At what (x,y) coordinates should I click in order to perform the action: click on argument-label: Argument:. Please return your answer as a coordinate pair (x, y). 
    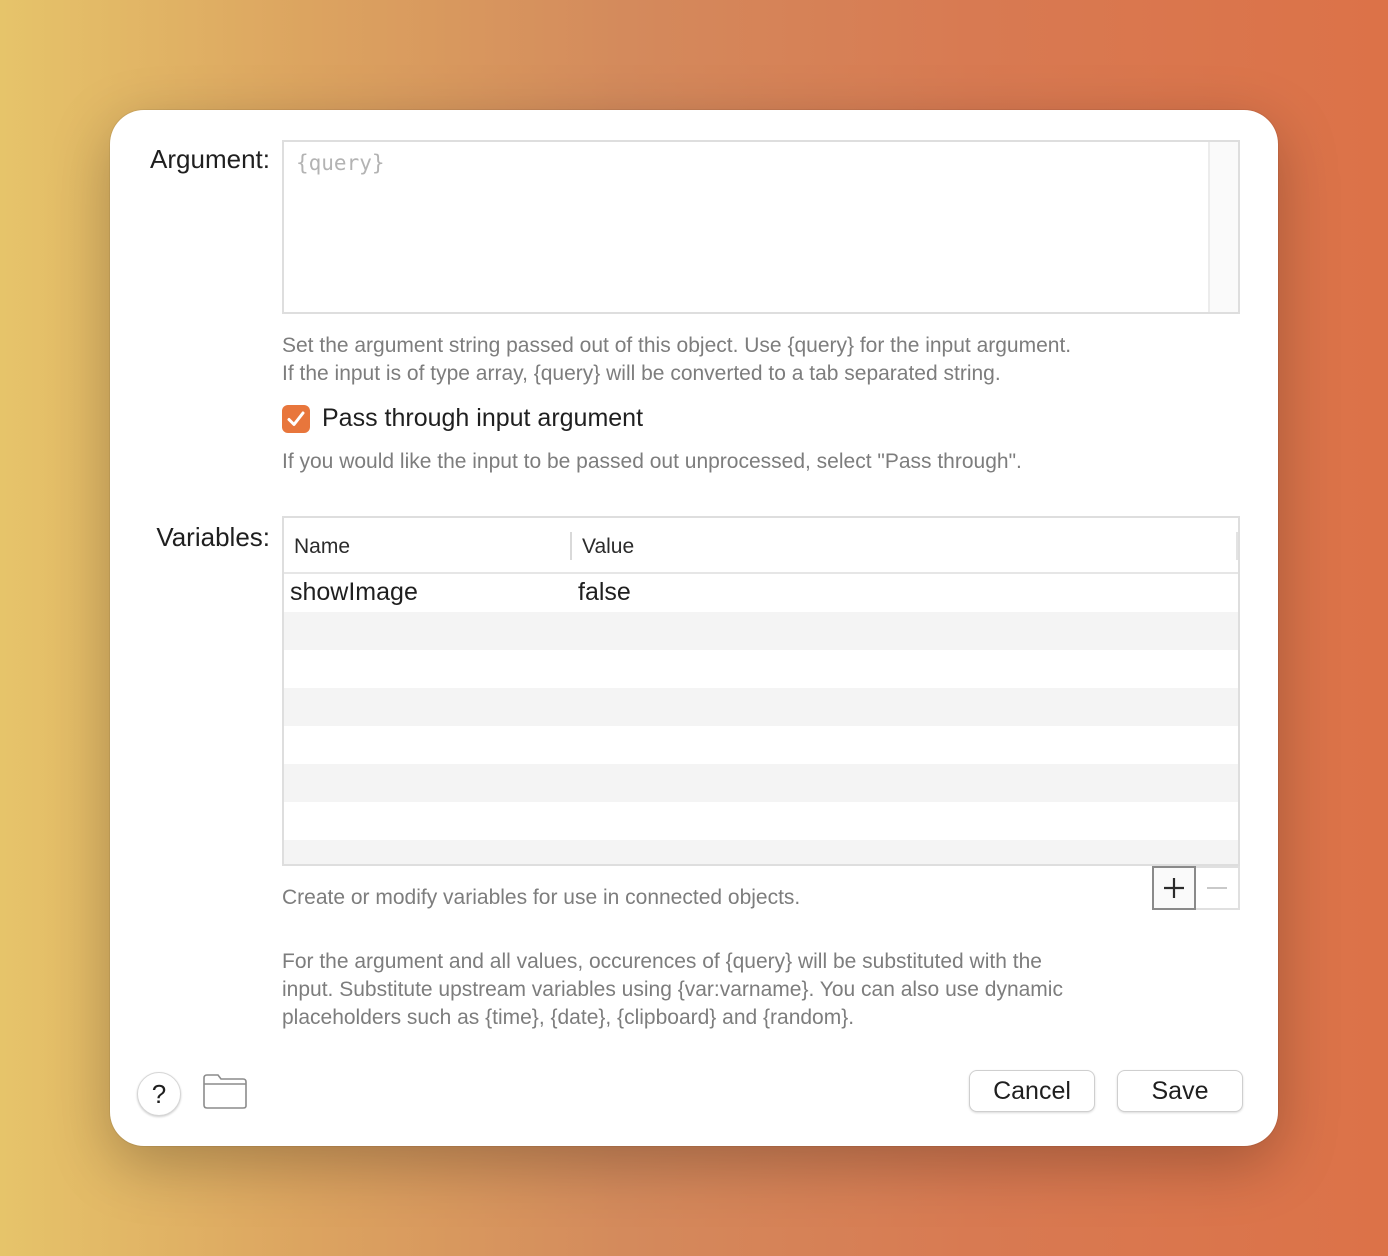
    Looking at the image, I should click on (210, 159).